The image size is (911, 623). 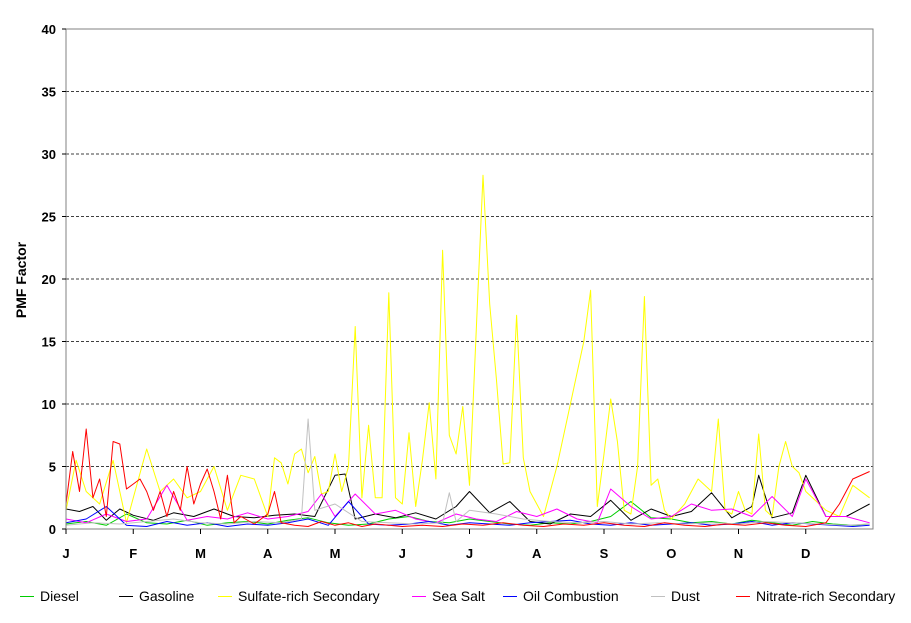 What do you see at coordinates (49, 342) in the screenshot?
I see `y-tick-label: 15` at bounding box center [49, 342].